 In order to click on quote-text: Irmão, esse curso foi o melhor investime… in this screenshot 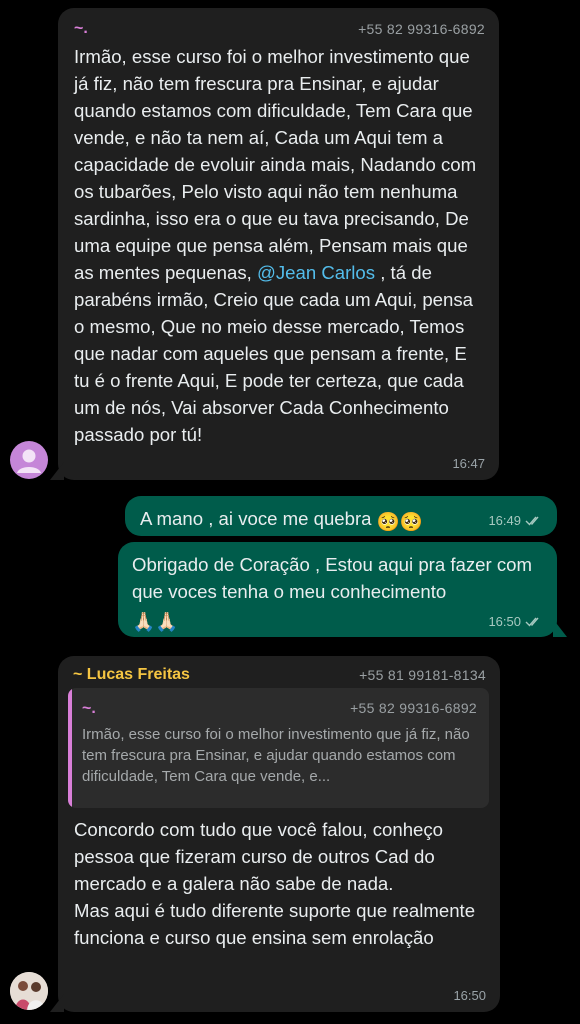, I will do `click(276, 755)`.